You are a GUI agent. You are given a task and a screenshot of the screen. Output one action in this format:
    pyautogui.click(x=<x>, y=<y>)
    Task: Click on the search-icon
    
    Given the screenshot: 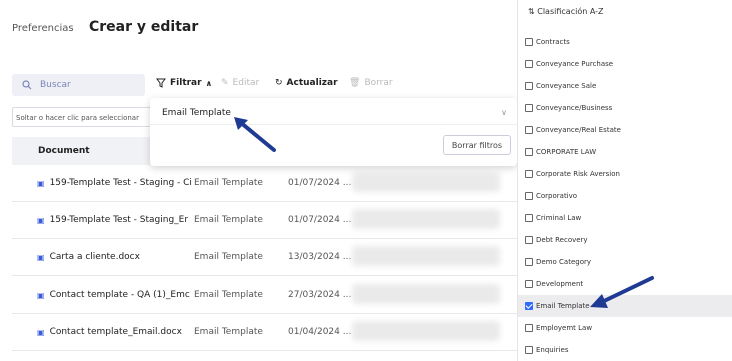 What is the action you would take?
    pyautogui.click(x=27, y=85)
    